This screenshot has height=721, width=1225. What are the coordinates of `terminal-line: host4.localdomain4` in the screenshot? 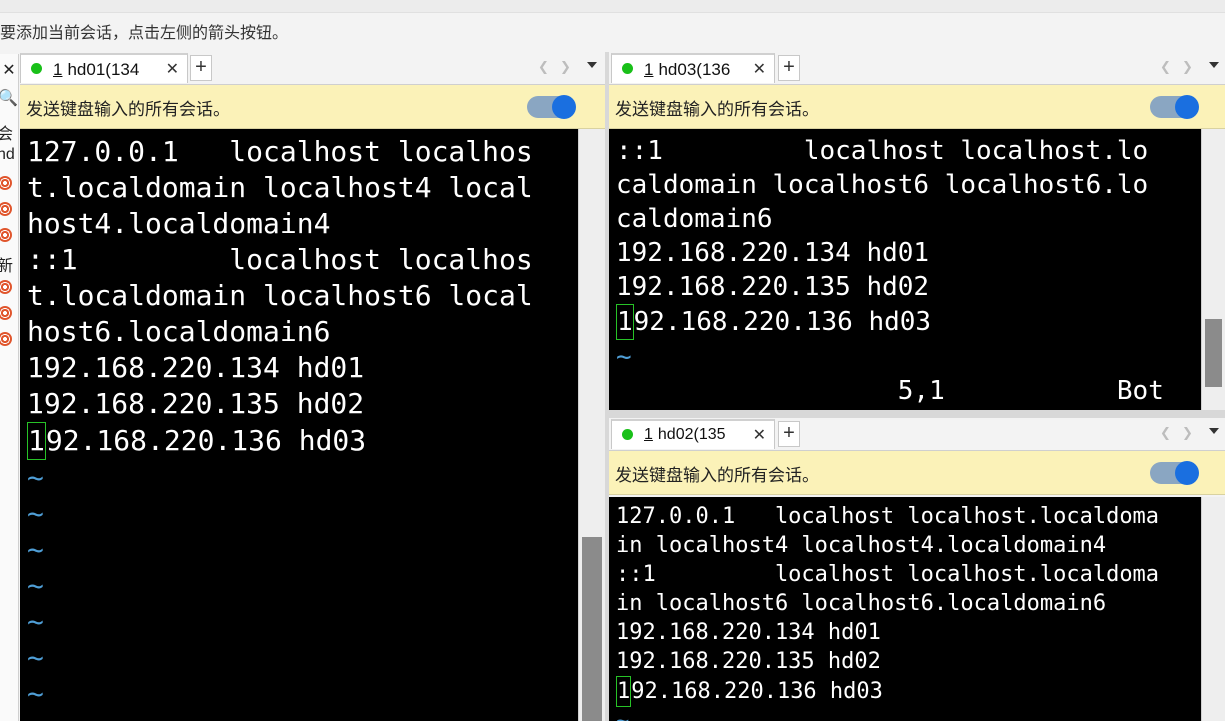 It's located at (179, 223).